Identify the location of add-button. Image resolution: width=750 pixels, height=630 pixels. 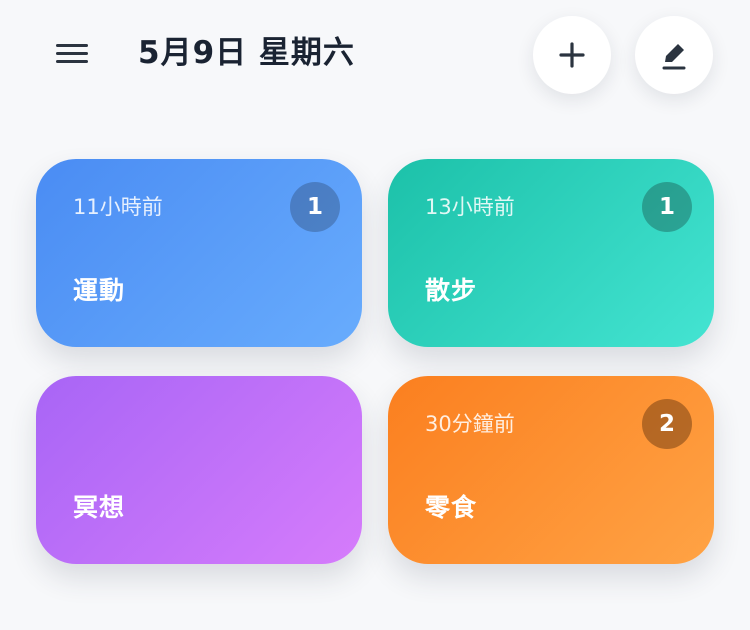
(572, 55).